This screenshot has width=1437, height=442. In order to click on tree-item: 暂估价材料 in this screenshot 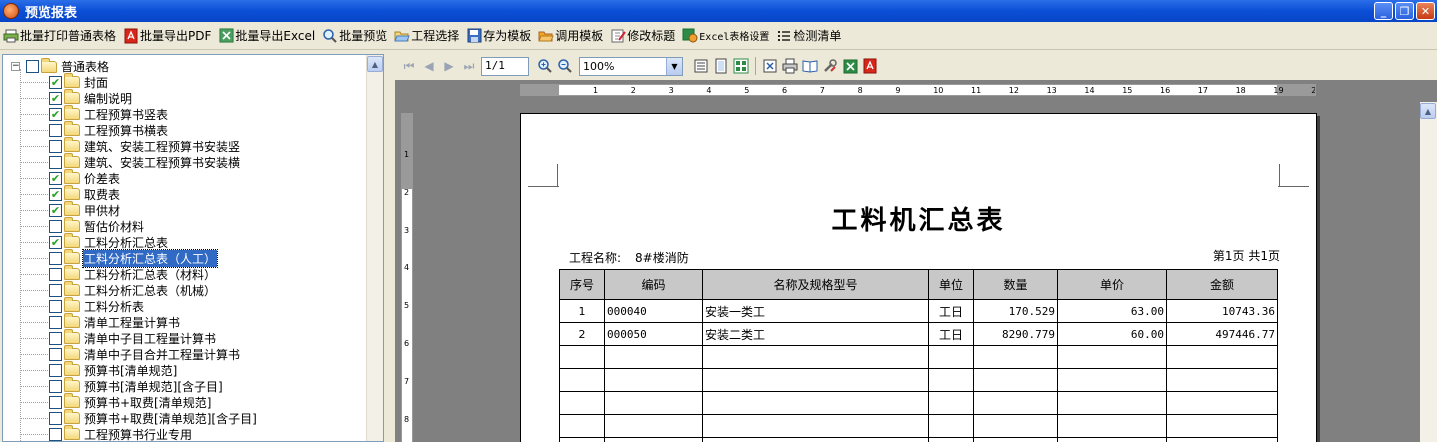, I will do `click(183, 225)`.